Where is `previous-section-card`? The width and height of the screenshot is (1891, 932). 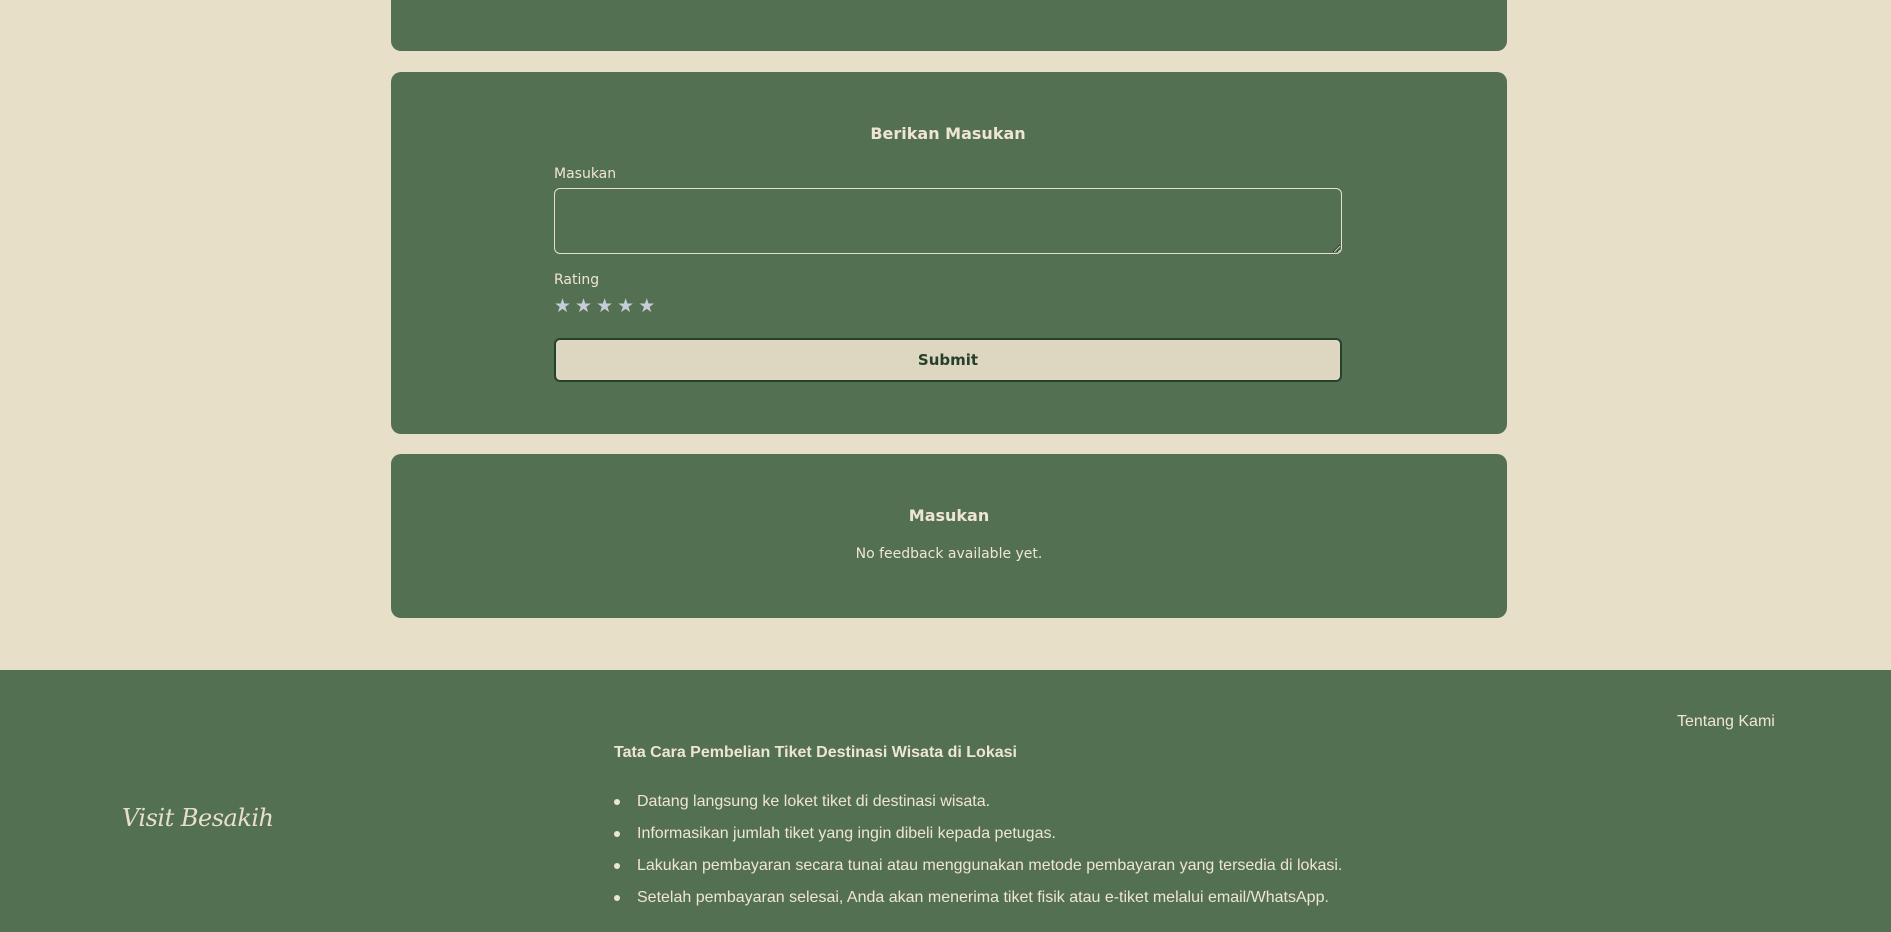
previous-section-card is located at coordinates (949, 25).